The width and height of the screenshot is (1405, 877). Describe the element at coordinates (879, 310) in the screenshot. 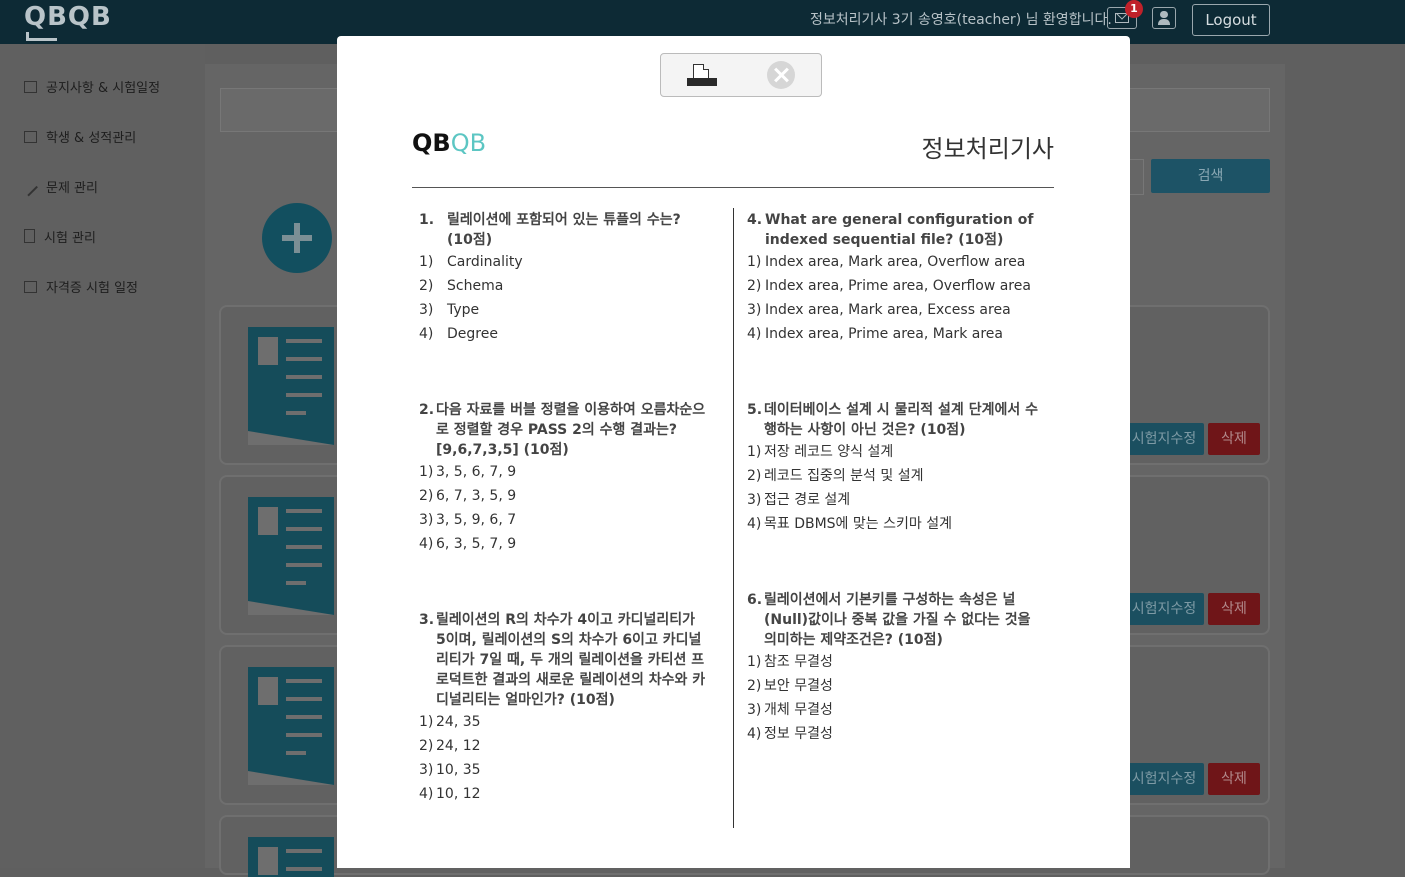

I see `option: 3) Index area, Mark area, Excess area` at that location.